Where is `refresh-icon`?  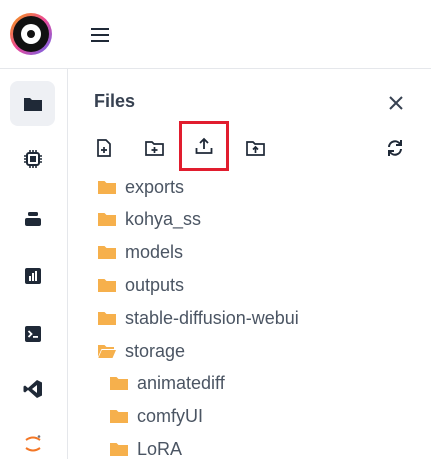
refresh-icon is located at coordinates (395, 148).